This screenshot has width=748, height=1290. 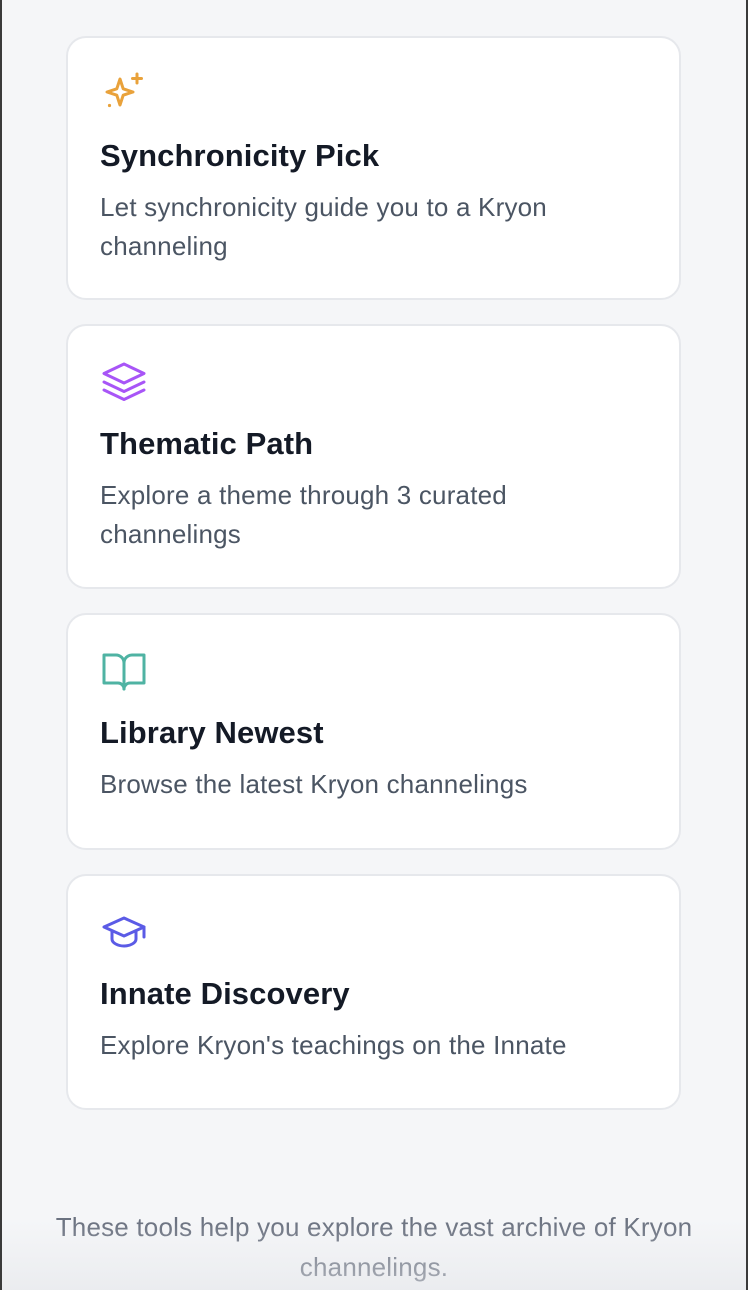 What do you see at coordinates (333, 1045) in the screenshot?
I see `card-description: Explore Kryon's teachings on the Innate` at bounding box center [333, 1045].